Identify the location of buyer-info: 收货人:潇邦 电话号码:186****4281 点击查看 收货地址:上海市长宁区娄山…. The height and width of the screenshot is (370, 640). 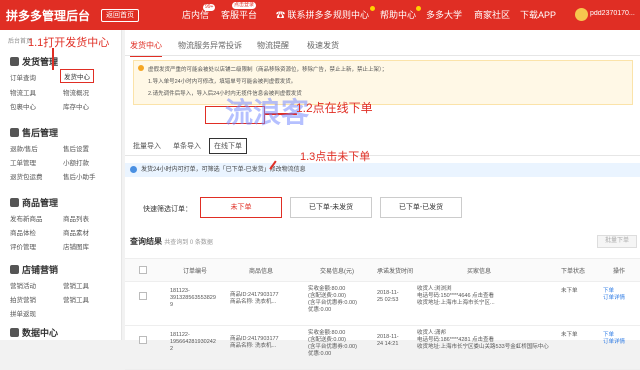
(483, 340).